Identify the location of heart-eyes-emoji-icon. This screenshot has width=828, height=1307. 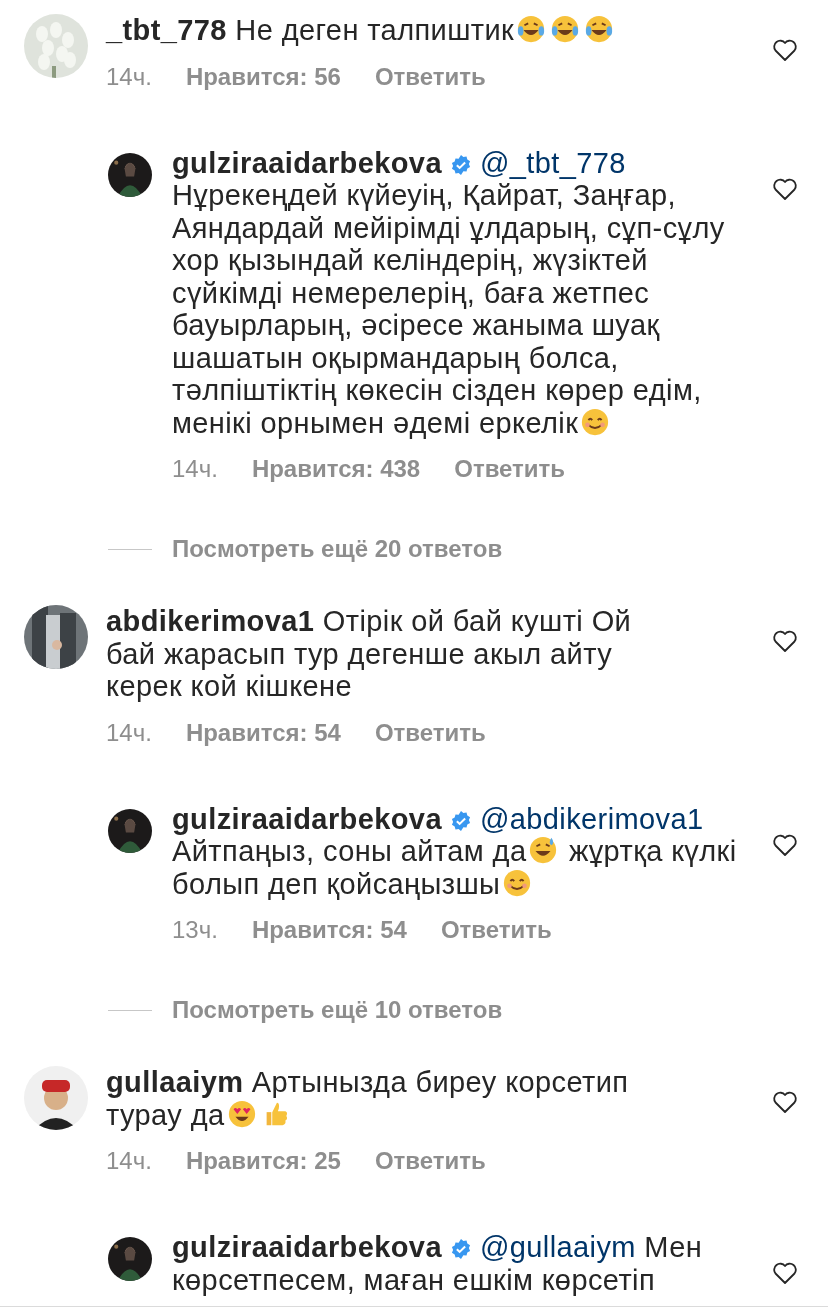
(241, 1113).